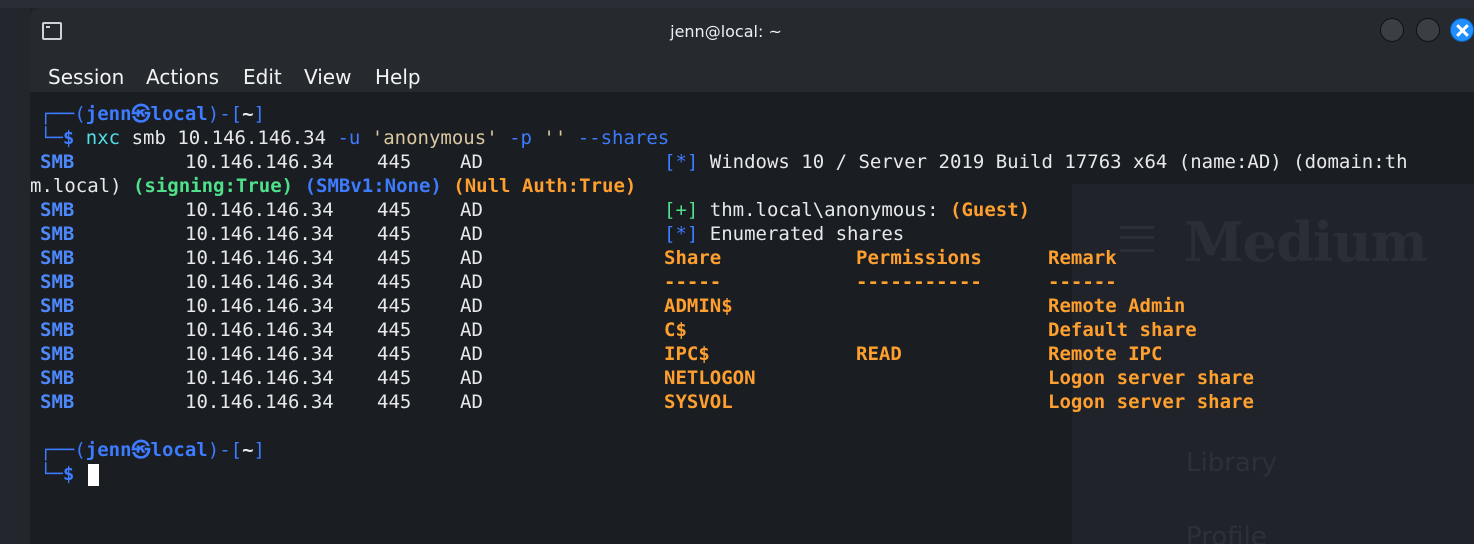 The image size is (1474, 544). Describe the element at coordinates (687, 354) in the screenshot. I see `share-name: IPC$` at that location.